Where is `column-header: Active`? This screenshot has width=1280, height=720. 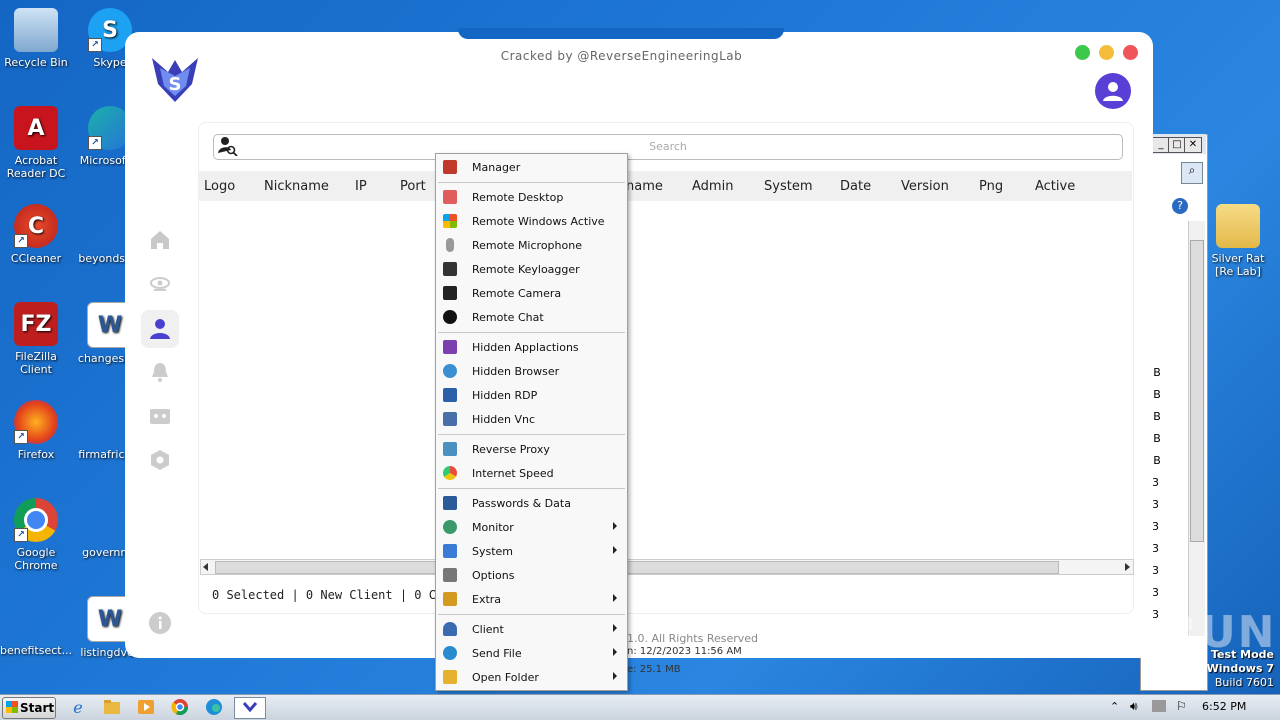
column-header: Active is located at coordinates (1055, 186).